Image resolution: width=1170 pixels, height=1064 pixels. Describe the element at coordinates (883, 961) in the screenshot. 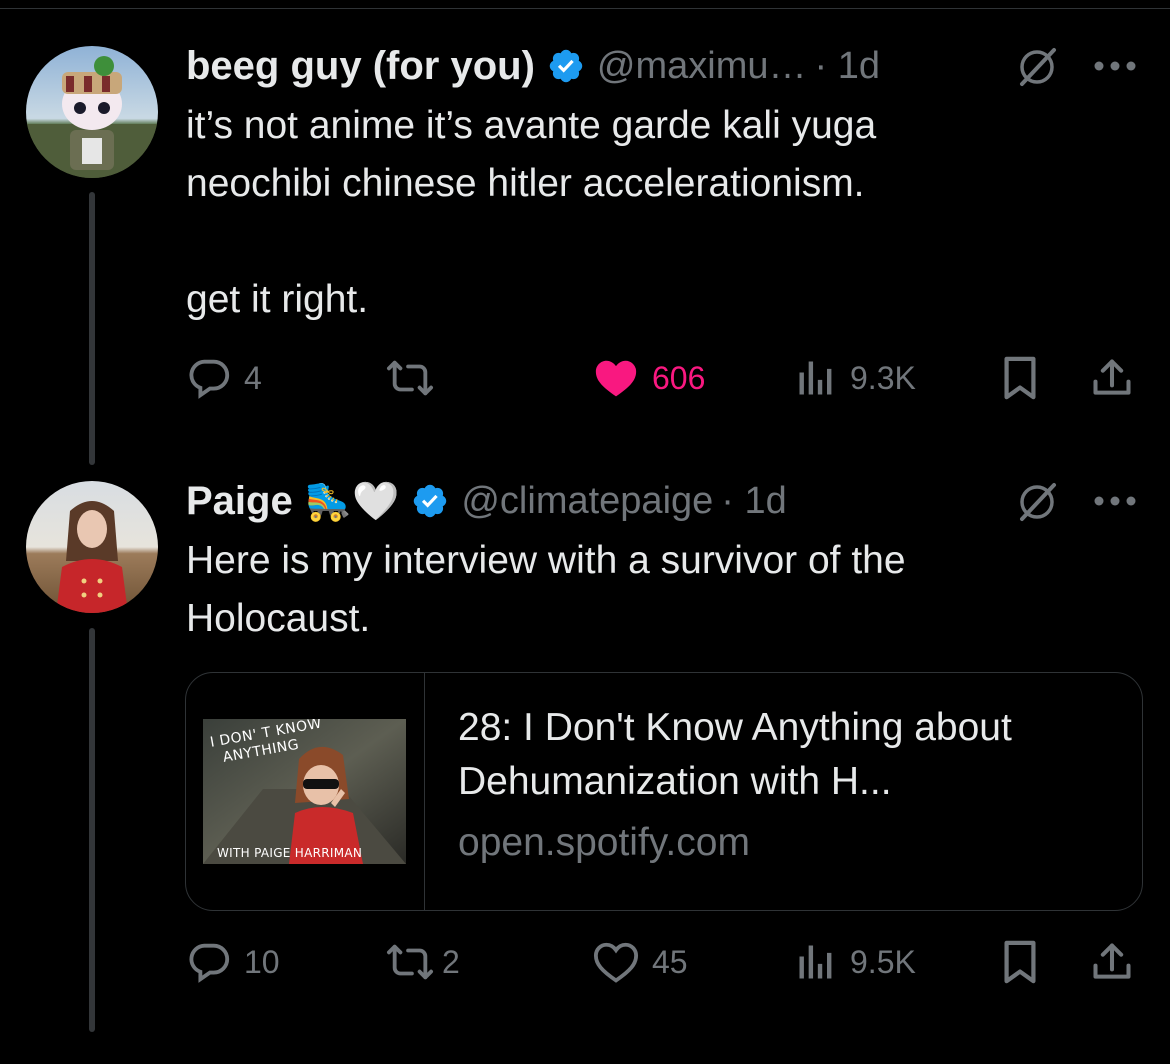

I see `views-count: 9.5K` at that location.